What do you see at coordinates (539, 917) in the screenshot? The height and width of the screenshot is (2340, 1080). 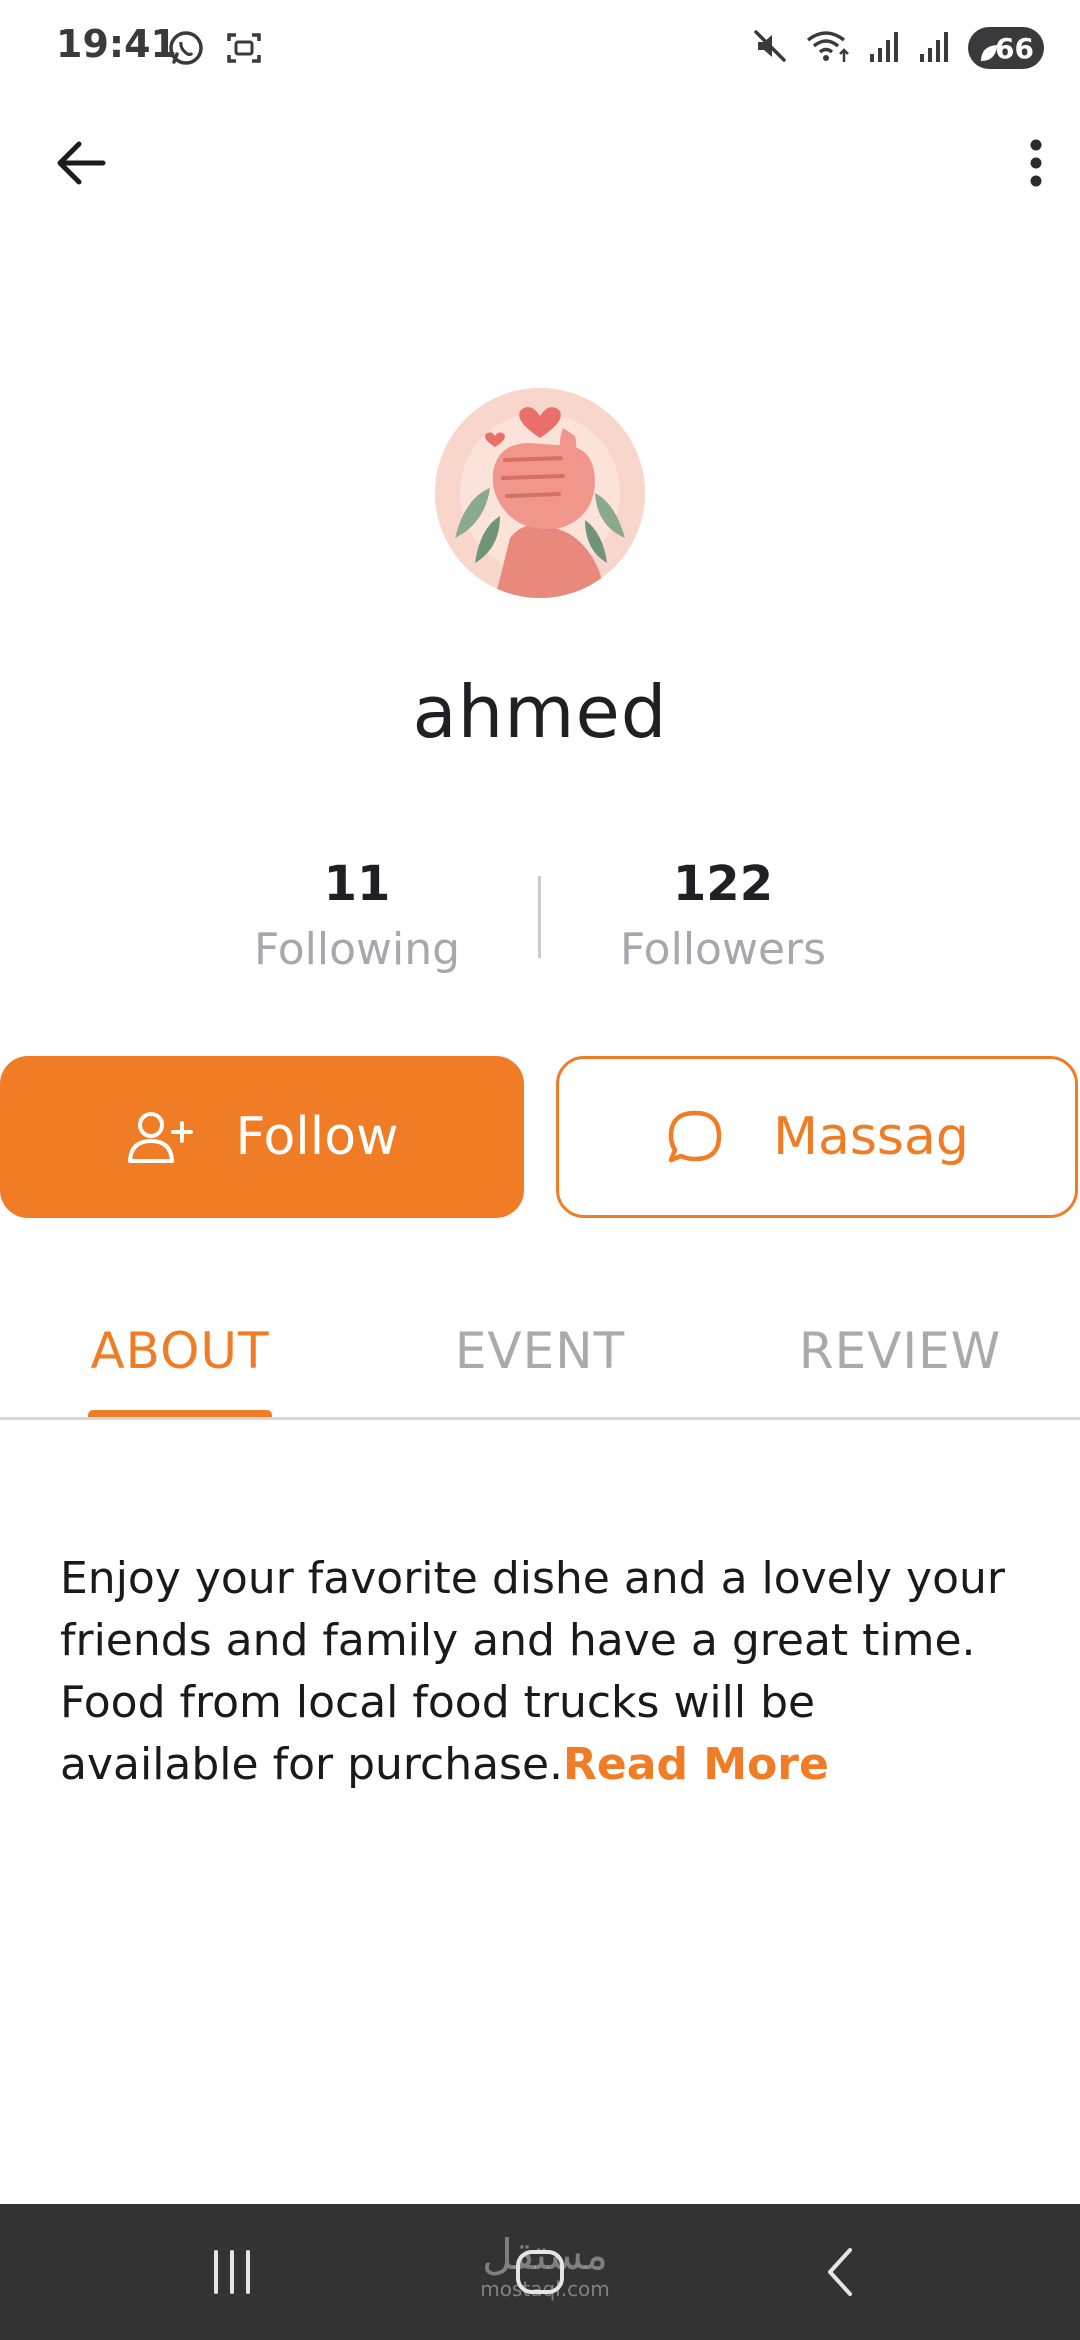 I see `stats-divider` at bounding box center [539, 917].